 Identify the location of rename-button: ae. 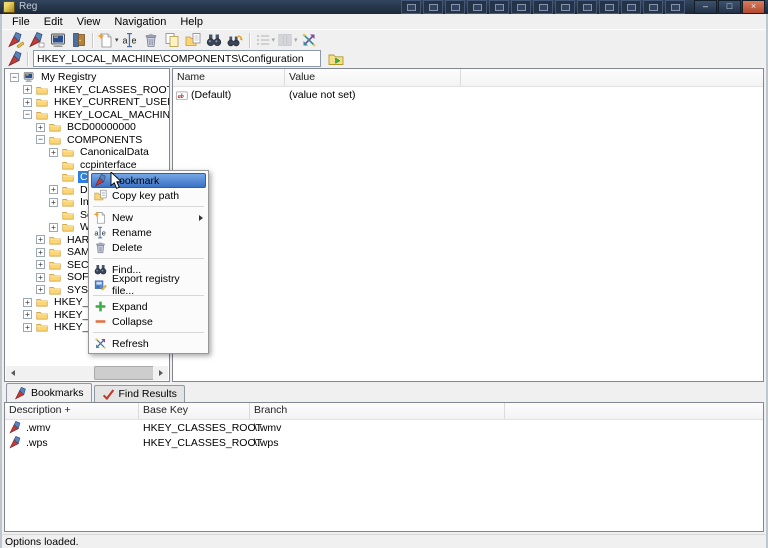
(130, 40).